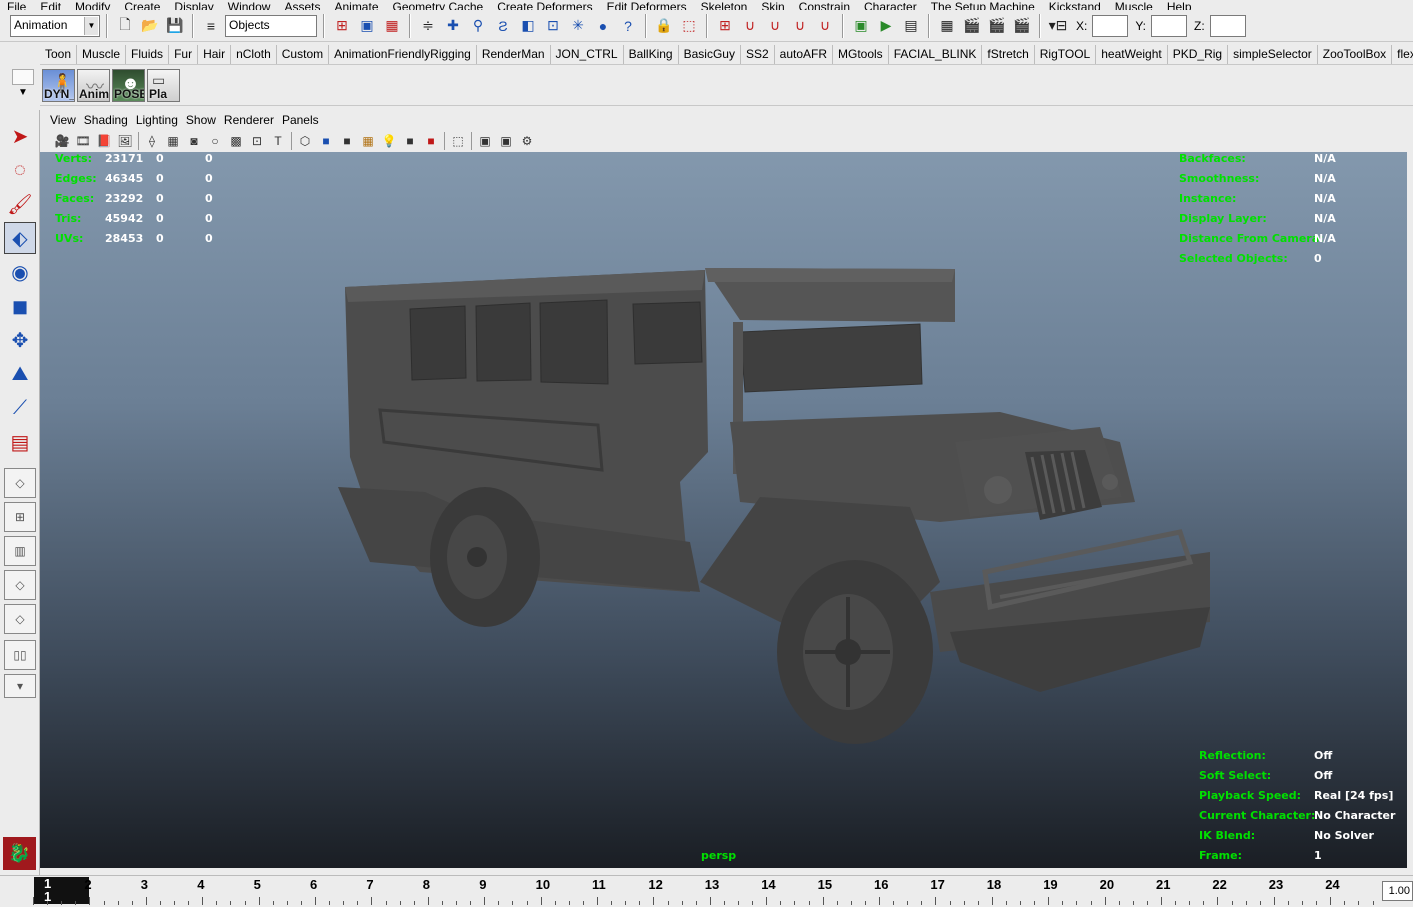  Describe the element at coordinates (1058, 26) in the screenshot. I see `input-box-dropdown-icon: ▾⊟` at that location.